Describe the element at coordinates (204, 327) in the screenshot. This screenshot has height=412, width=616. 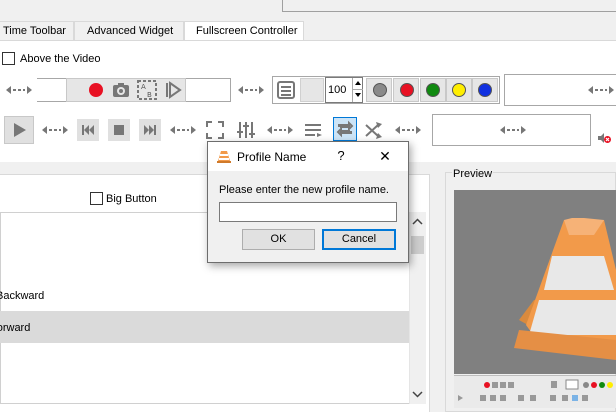
I see `list-item-selected-row` at that location.